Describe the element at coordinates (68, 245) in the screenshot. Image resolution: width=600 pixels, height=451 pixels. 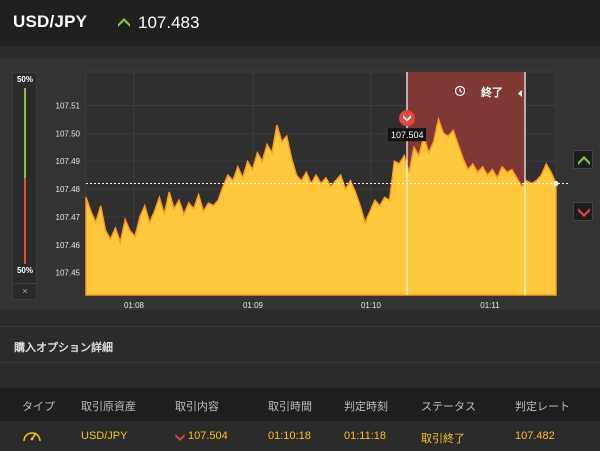
I see `y-tick-label: 107.46` at that location.